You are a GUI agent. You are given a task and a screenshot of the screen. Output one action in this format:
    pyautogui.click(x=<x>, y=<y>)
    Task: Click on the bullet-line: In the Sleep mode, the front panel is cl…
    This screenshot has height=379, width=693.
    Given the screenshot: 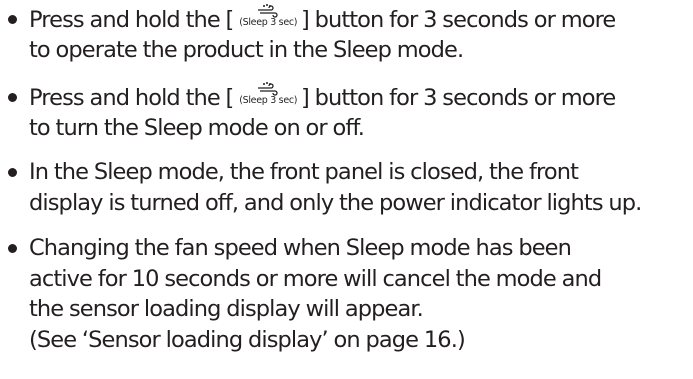 What is the action you would take?
    pyautogui.click(x=304, y=172)
    